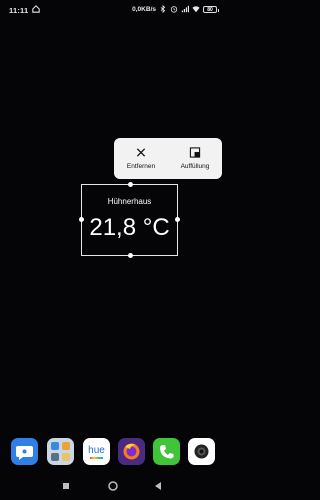  Describe the element at coordinates (130, 184) in the screenshot. I see `resize-handle-top` at that location.